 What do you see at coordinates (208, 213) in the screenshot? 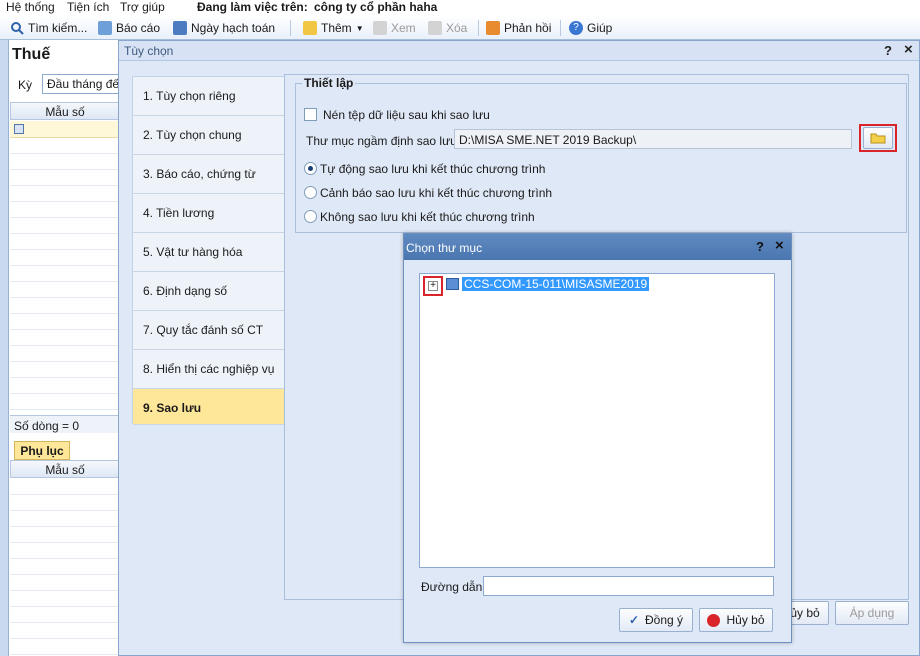
I see `tab-salary: 4. Tiền lương` at bounding box center [208, 213].